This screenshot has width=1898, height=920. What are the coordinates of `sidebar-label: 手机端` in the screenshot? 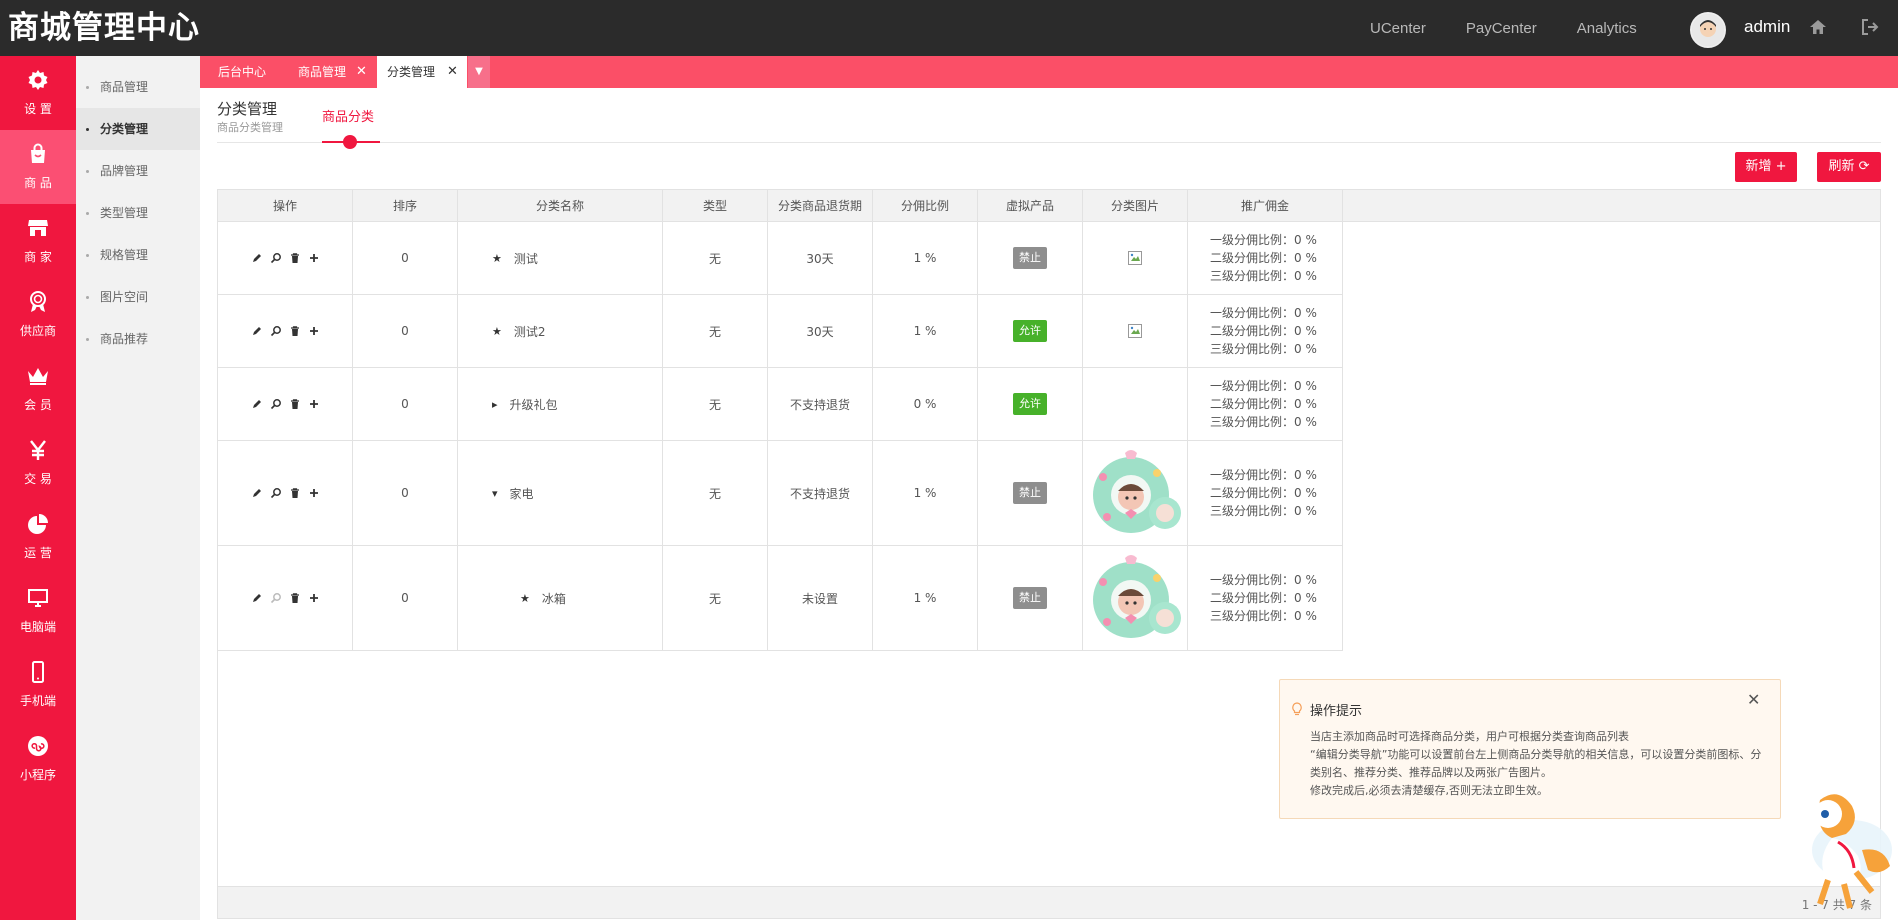 It's located at (37, 701).